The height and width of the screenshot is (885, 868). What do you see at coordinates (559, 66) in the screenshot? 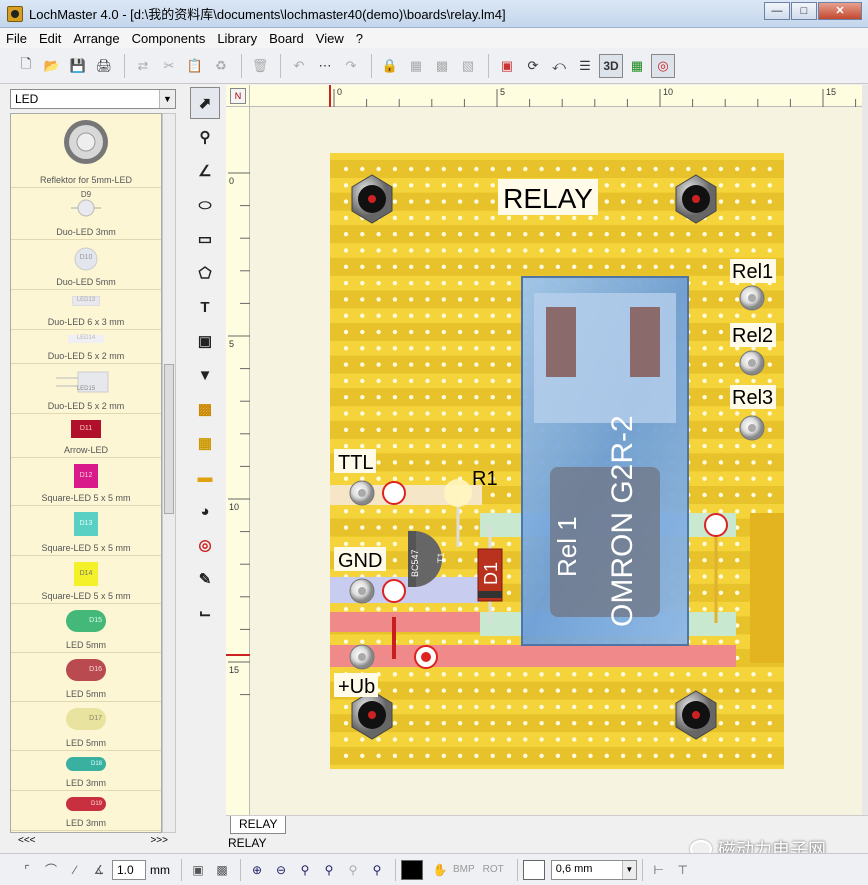
I see `cut-track-icon: ⤺` at bounding box center [559, 66].